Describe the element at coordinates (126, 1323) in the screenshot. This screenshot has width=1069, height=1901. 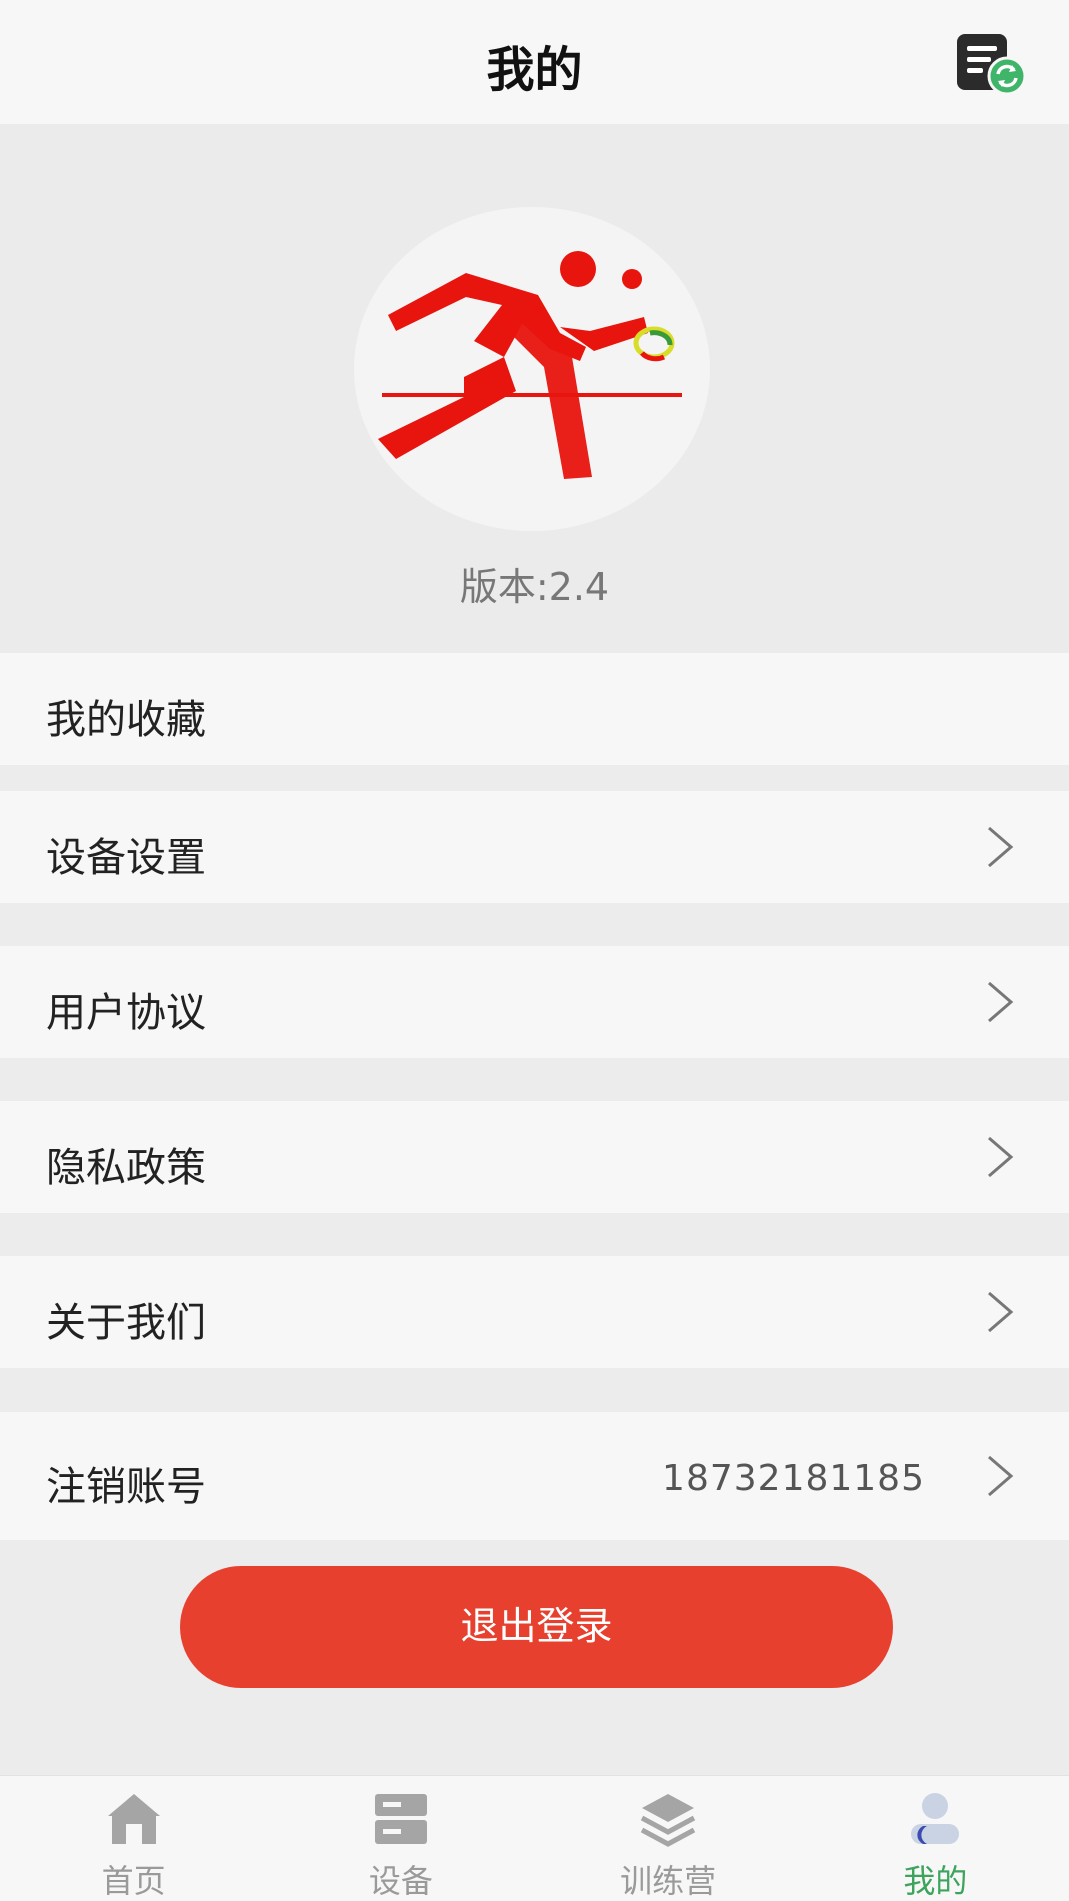
I see `menu-item-label: 关于我们` at that location.